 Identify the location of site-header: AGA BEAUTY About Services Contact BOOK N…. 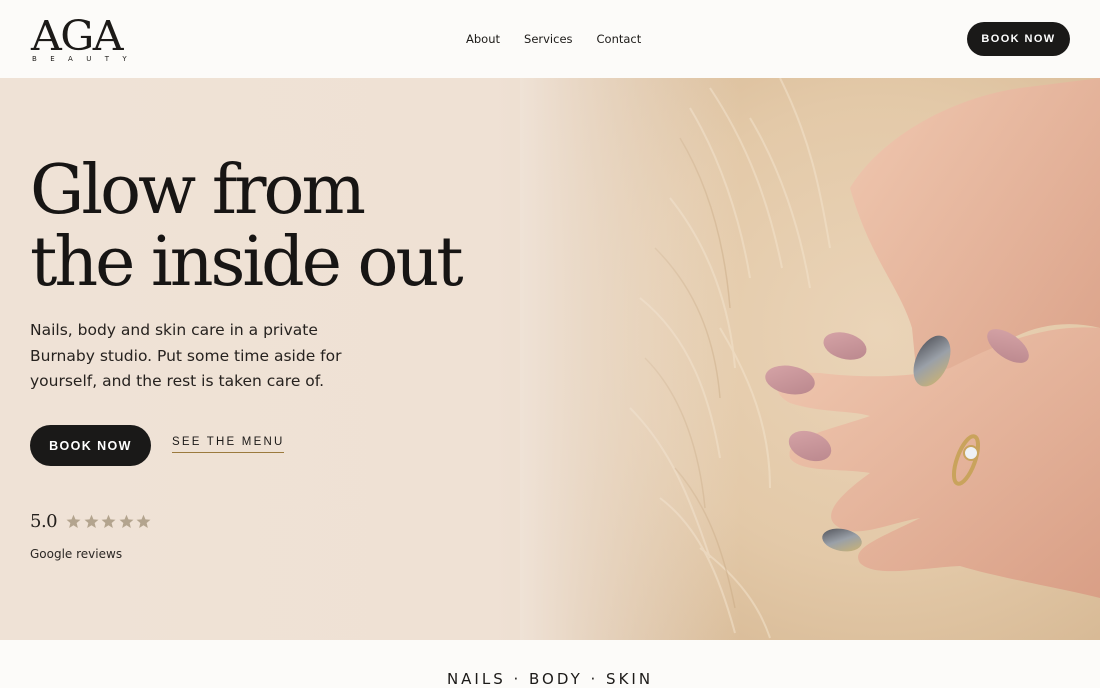
(550, 39).